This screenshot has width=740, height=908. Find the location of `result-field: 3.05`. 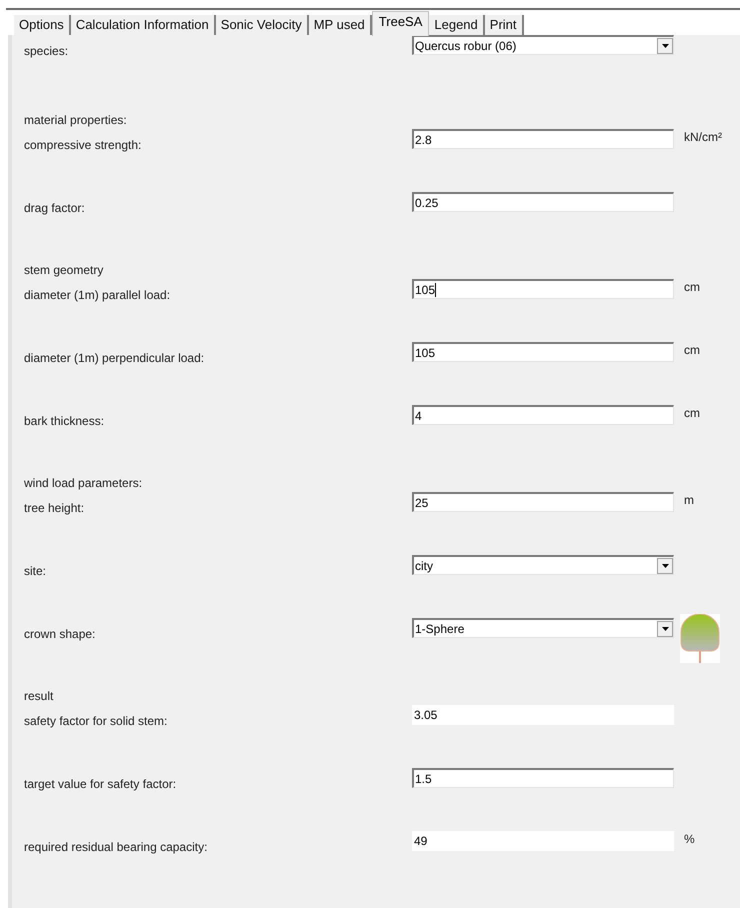

result-field: 3.05 is located at coordinates (543, 715).